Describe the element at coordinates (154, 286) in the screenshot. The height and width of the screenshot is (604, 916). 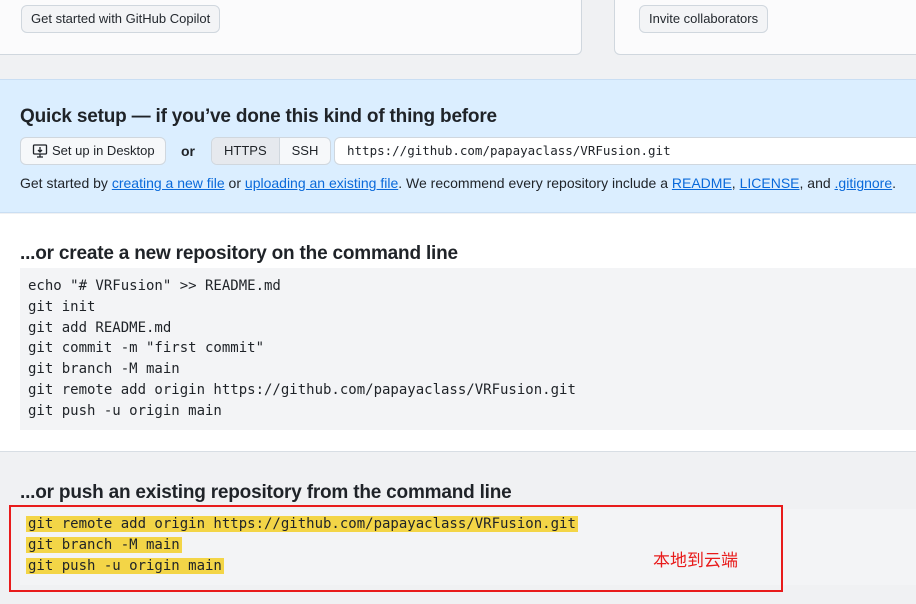
I see `code-line: echo "# VRFusion" >> README.md` at that location.